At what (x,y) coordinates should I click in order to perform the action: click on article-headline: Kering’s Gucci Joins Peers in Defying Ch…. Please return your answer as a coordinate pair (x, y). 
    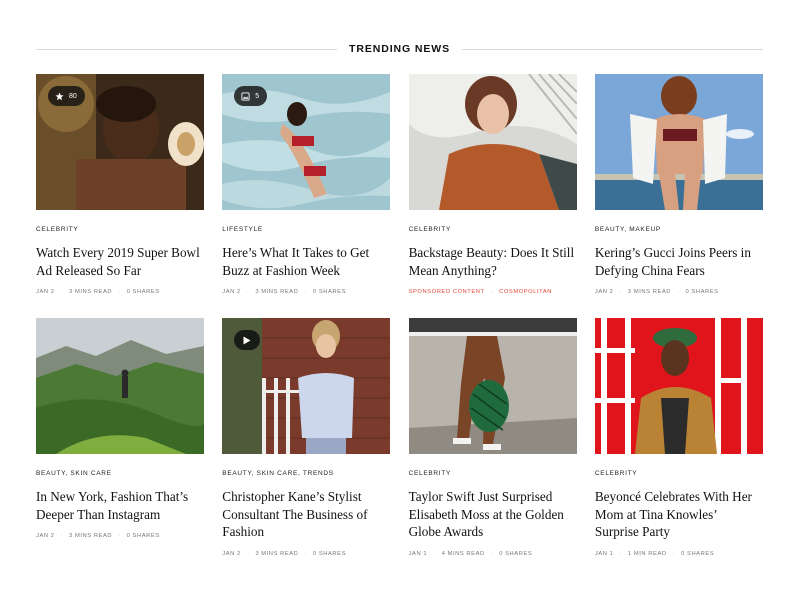
    Looking at the image, I should click on (679, 261).